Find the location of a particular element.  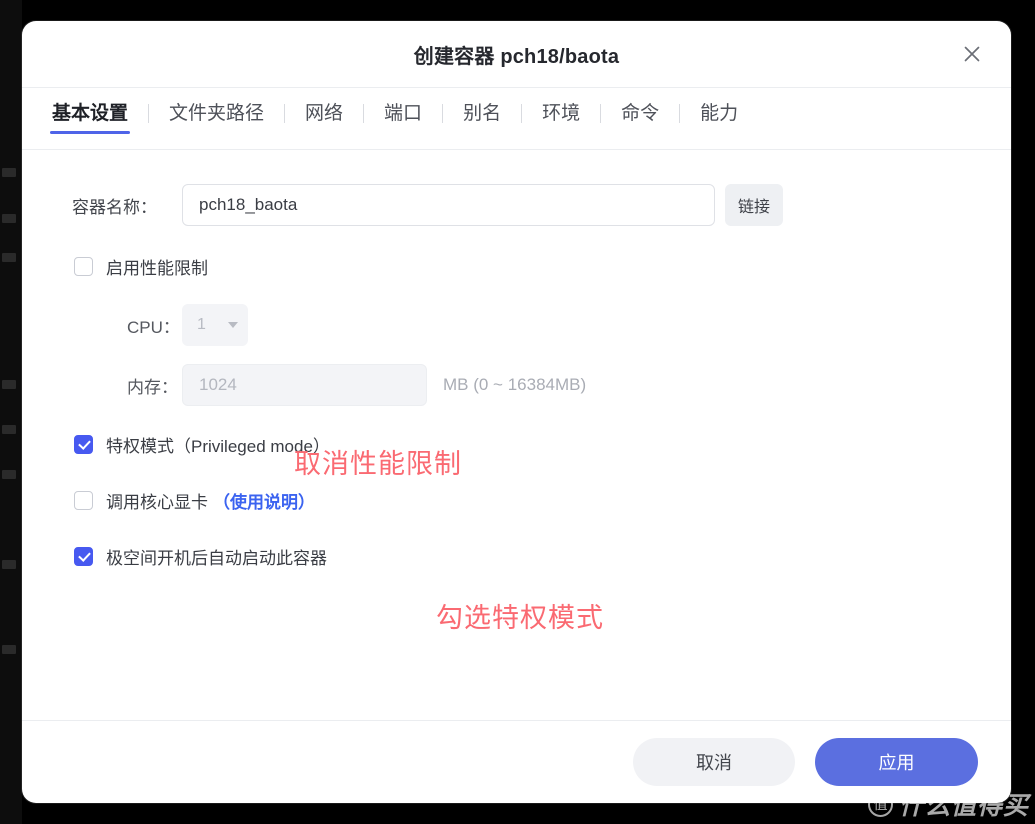

memory-hint: MB (0 ~ 16384MB) is located at coordinates (515, 384).